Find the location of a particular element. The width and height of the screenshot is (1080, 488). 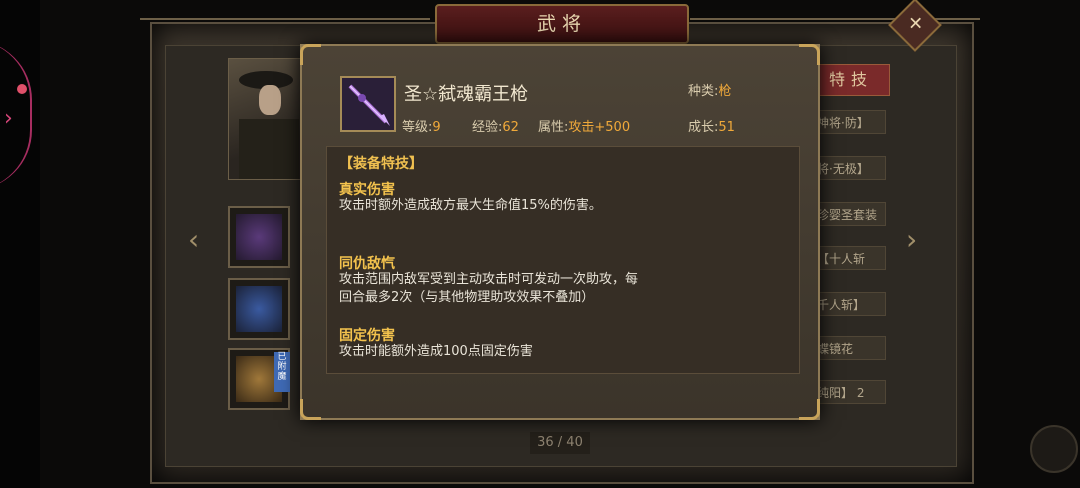

tab-special-skills: 特技 is located at coordinates (851, 80).